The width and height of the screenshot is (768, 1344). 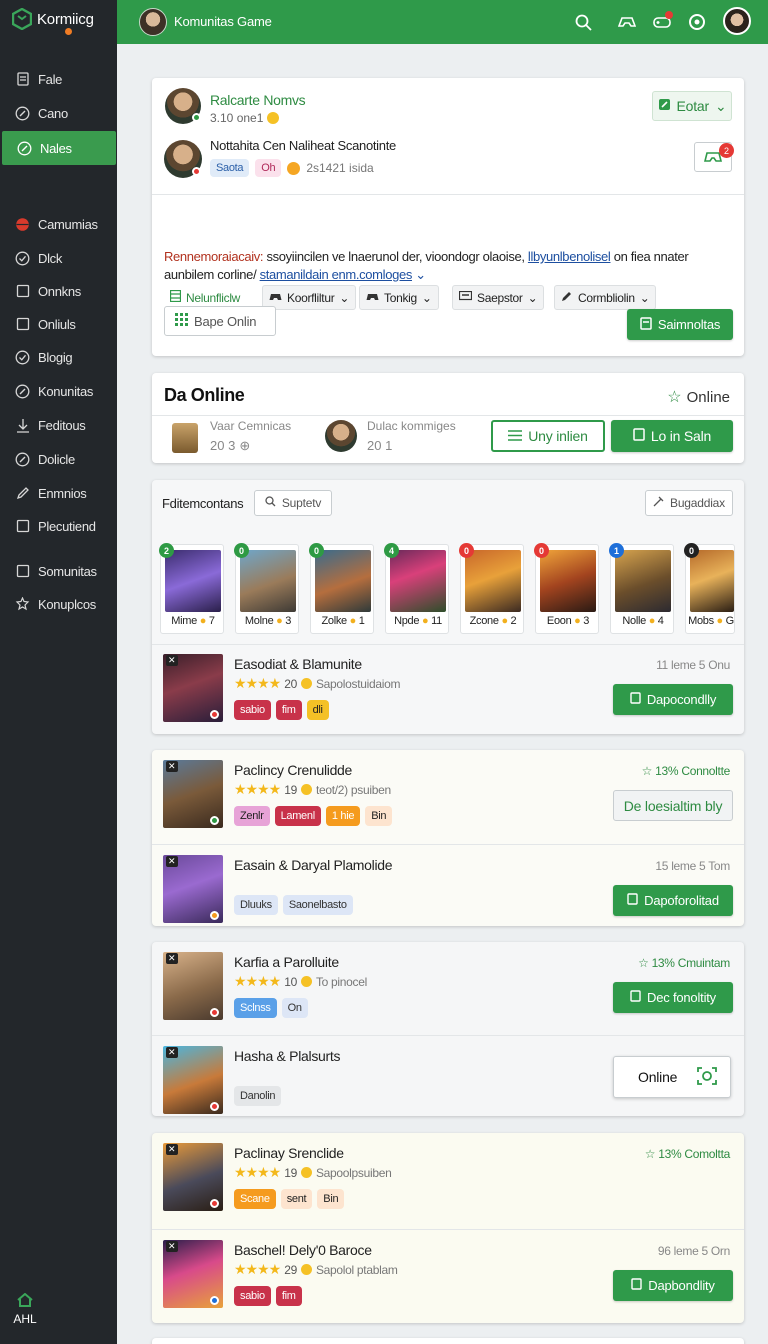 I want to click on game-tag: sent, so click(x=296, y=1199).